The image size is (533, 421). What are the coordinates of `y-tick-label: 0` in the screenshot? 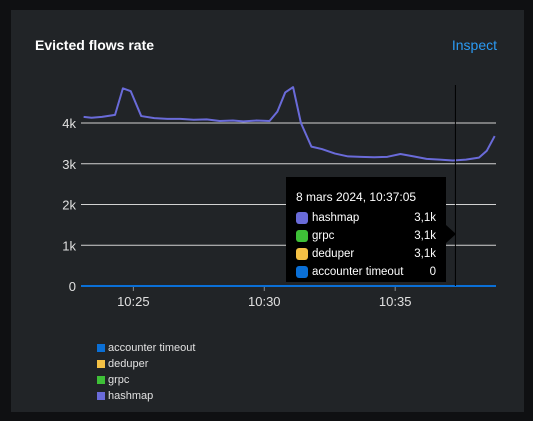 It's located at (72, 286).